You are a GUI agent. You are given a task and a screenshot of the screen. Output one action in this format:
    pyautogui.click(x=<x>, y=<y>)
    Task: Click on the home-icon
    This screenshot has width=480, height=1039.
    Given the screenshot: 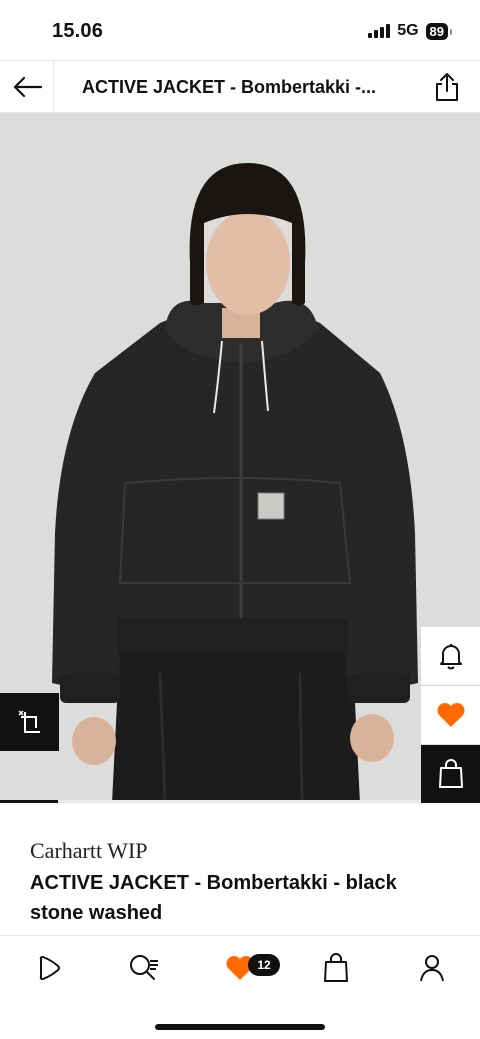 What is the action you would take?
    pyautogui.click(x=49, y=968)
    